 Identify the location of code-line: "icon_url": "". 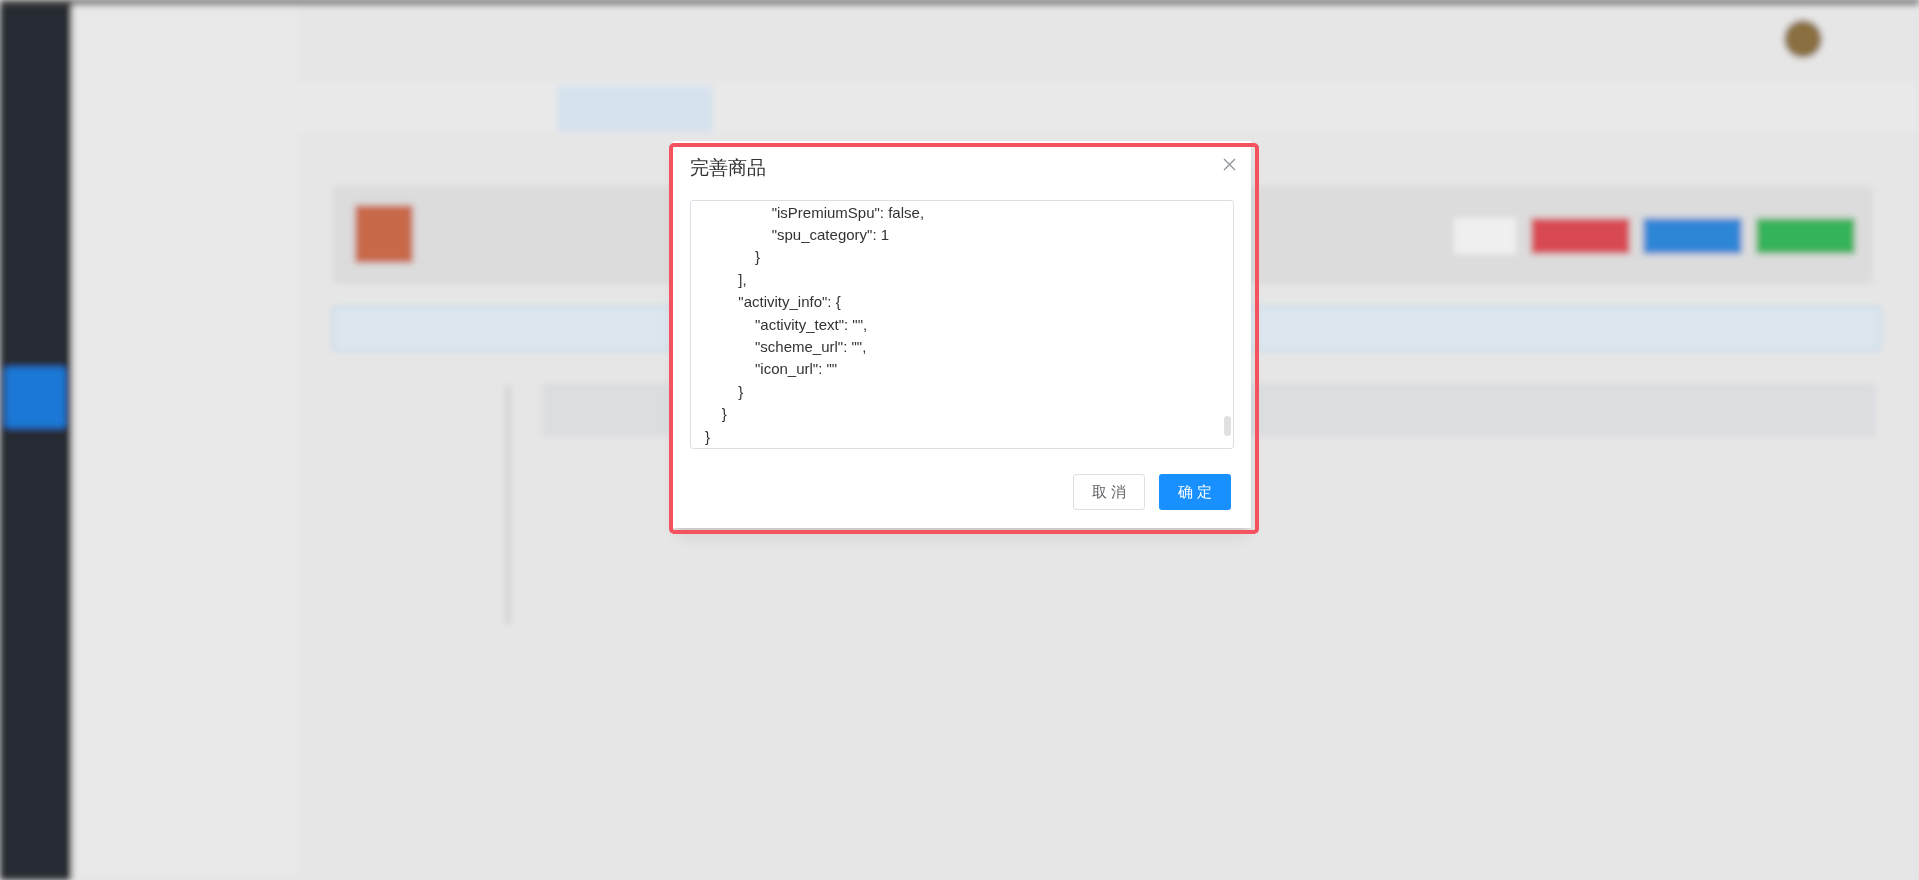
(796, 369).